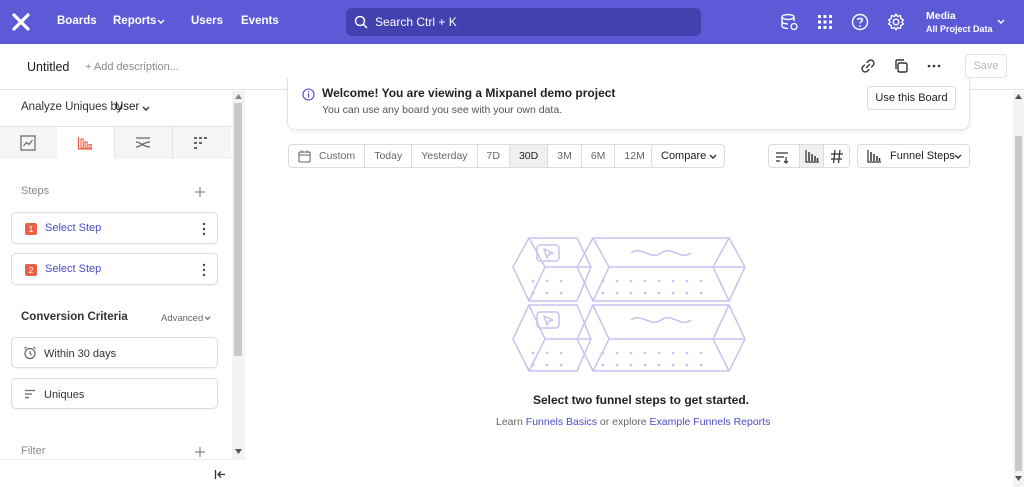  Describe the element at coordinates (389, 156) in the screenshot. I see `date-range-today: Today` at that location.